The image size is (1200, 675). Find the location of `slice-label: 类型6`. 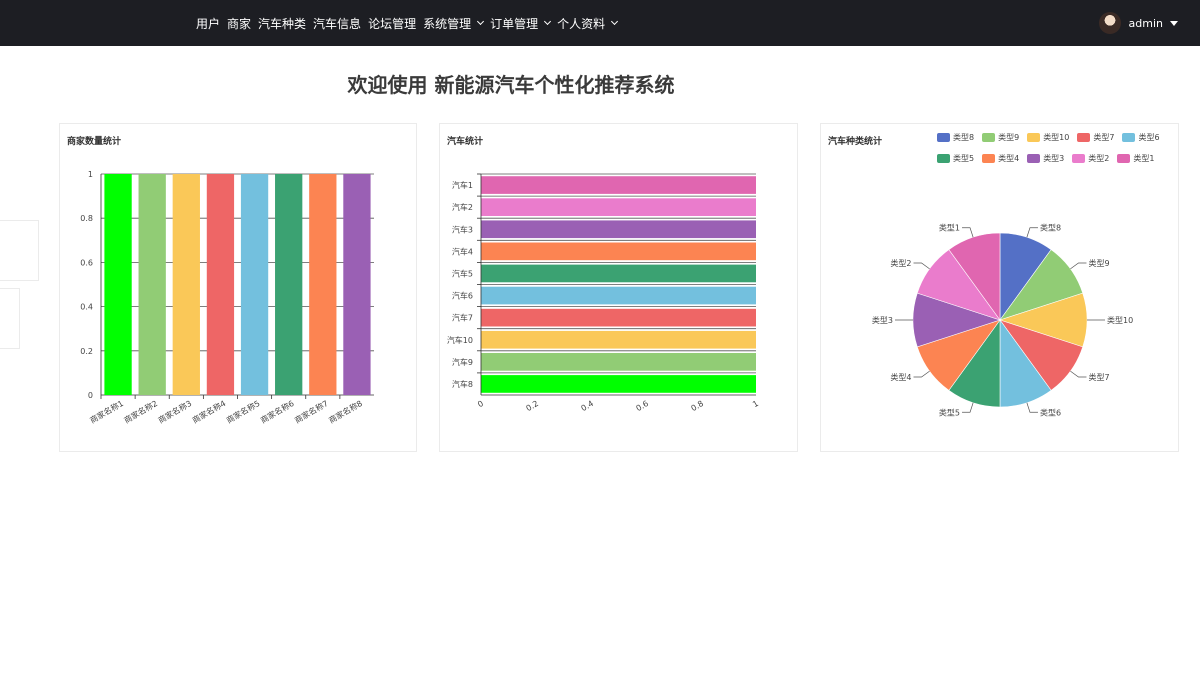

slice-label: 类型6 is located at coordinates (1050, 412).